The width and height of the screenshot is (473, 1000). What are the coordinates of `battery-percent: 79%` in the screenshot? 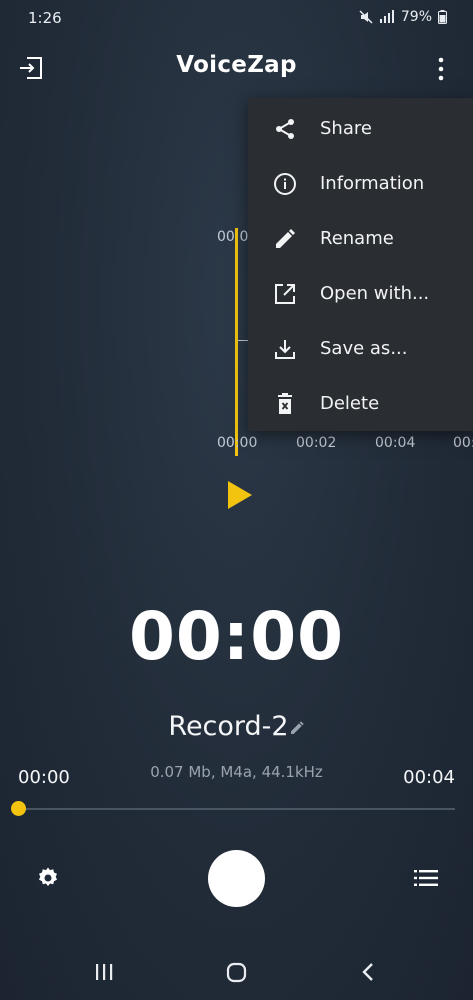 It's located at (416, 17).